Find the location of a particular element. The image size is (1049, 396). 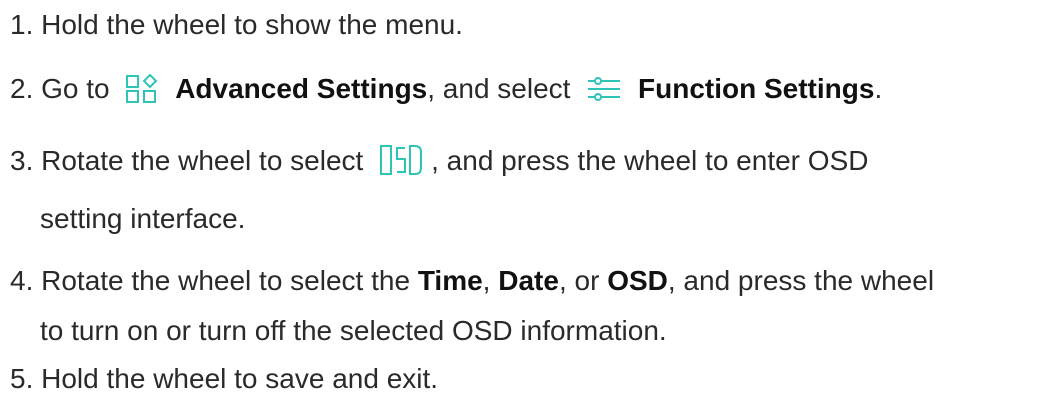

step-2-mid: , and select is located at coordinates (499, 88).